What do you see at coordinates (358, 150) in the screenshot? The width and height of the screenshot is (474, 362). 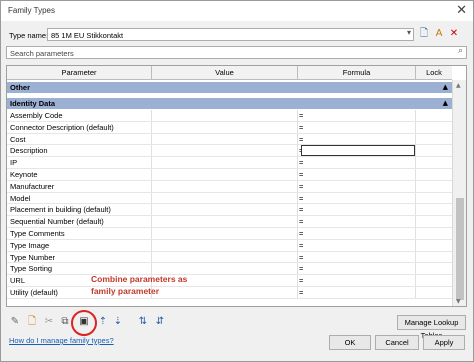 I see `formula-edit-field` at bounding box center [358, 150].